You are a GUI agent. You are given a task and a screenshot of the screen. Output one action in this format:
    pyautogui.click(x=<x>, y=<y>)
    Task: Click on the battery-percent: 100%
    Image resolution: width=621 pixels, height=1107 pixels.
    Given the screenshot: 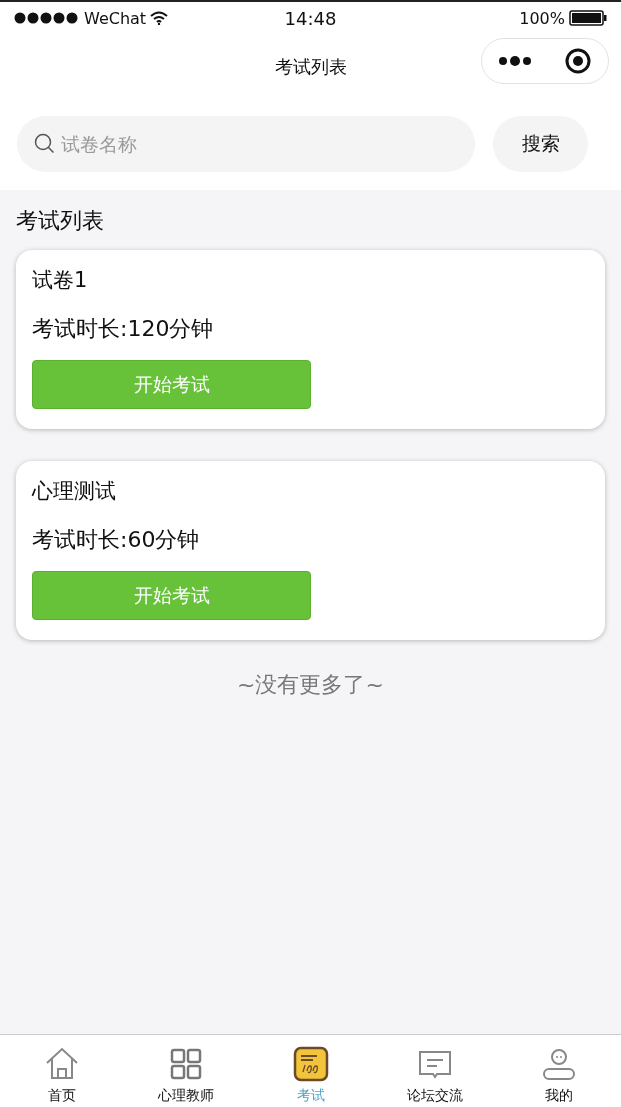 What is the action you would take?
    pyautogui.click(x=542, y=18)
    